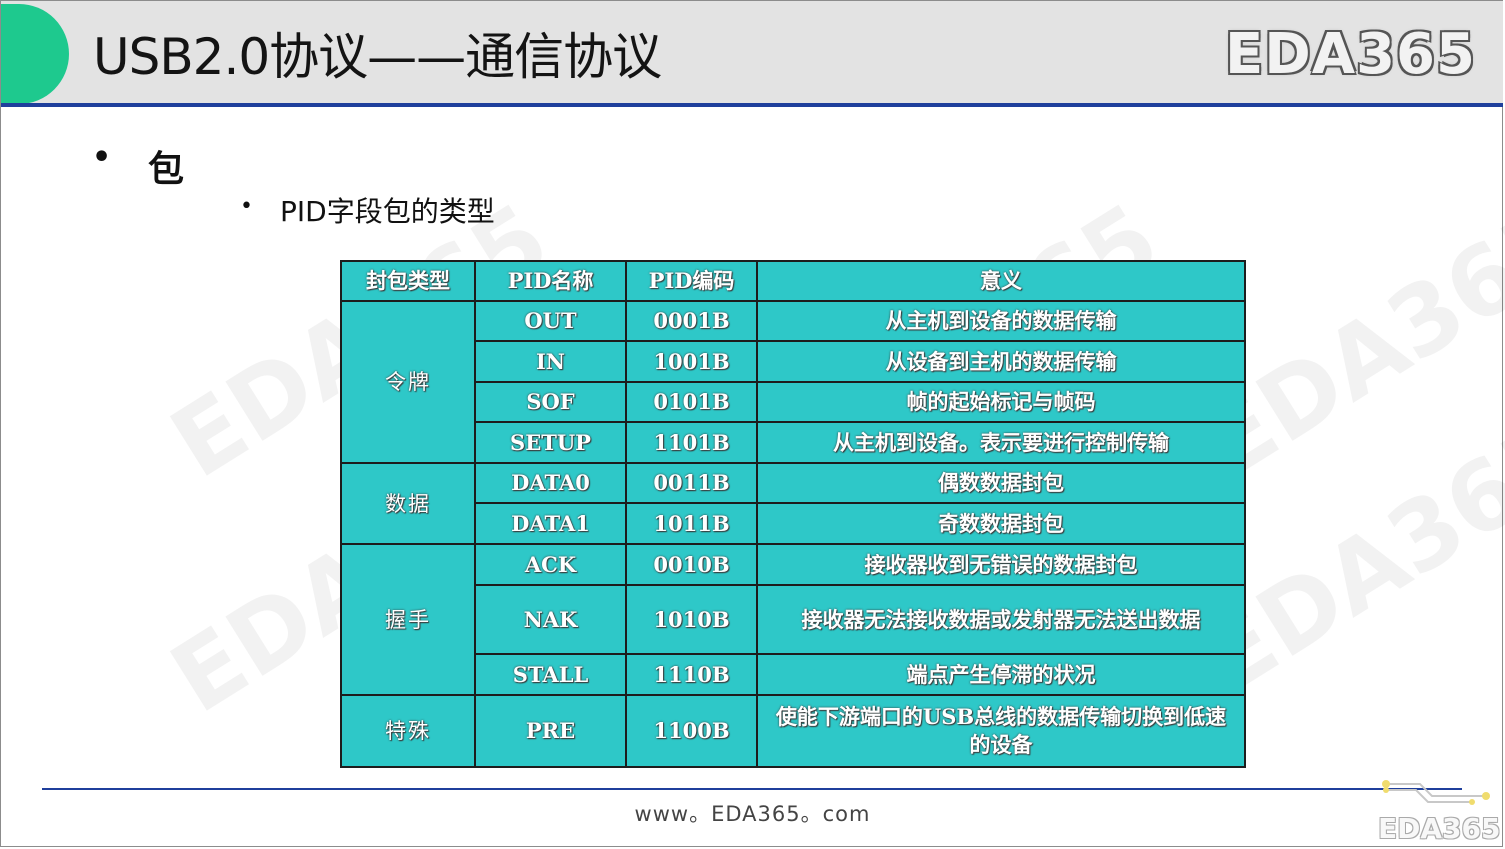 Image resolution: width=1505 pixels, height=849 pixels. I want to click on bullet-level1-text: 包, so click(166, 169).